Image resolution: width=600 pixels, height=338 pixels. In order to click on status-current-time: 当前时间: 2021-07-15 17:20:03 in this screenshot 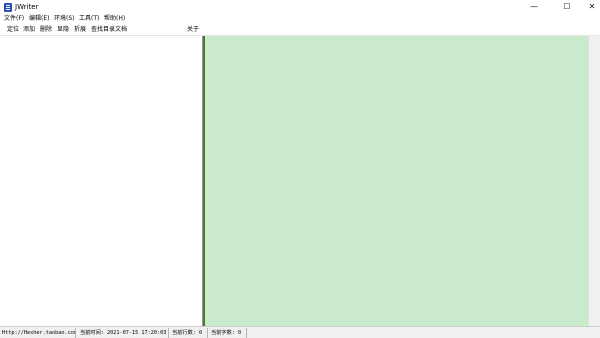, I will do `click(123, 333)`.